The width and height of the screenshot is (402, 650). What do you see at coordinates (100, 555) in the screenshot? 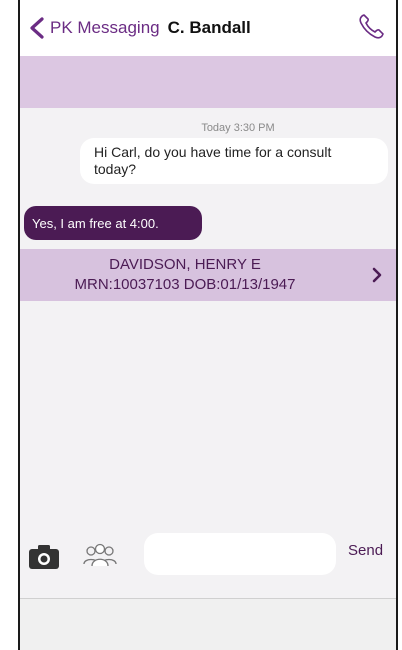
I see `group-icon` at bounding box center [100, 555].